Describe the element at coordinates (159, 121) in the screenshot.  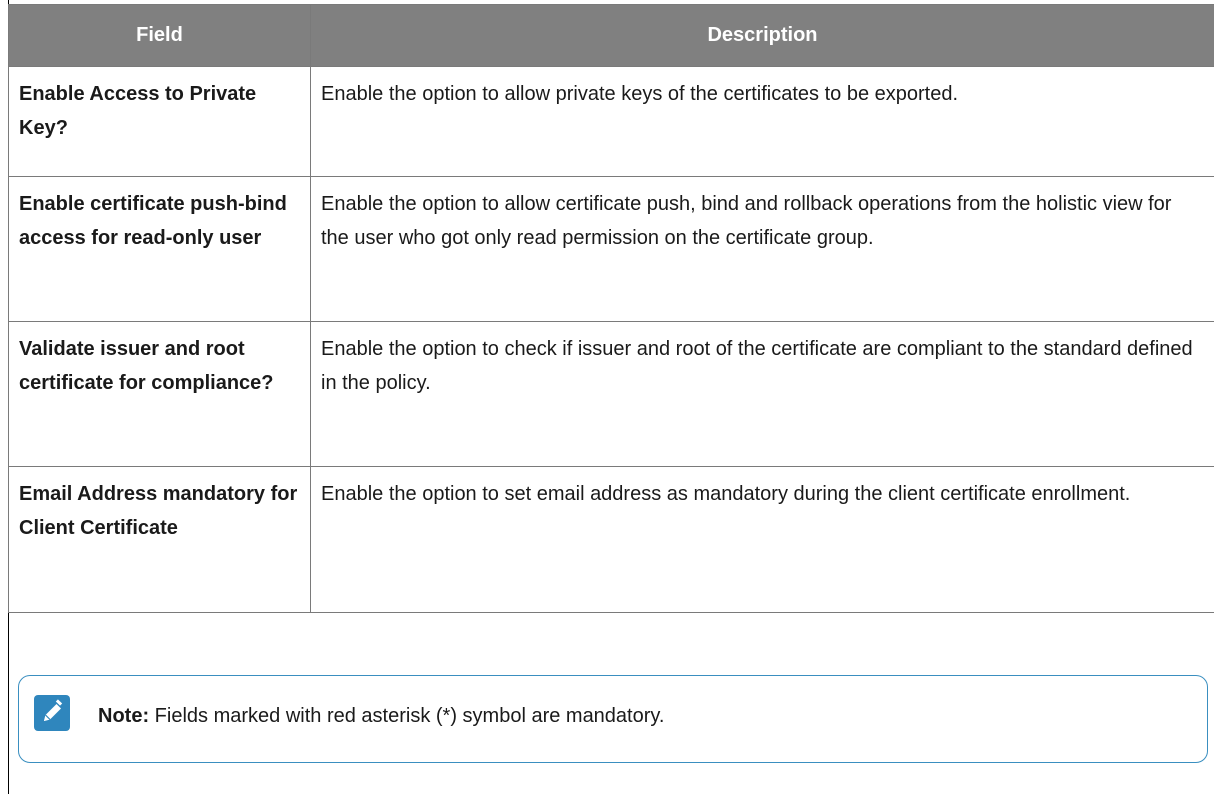
I see `field-name: Enable Access to Private Key?` at that location.